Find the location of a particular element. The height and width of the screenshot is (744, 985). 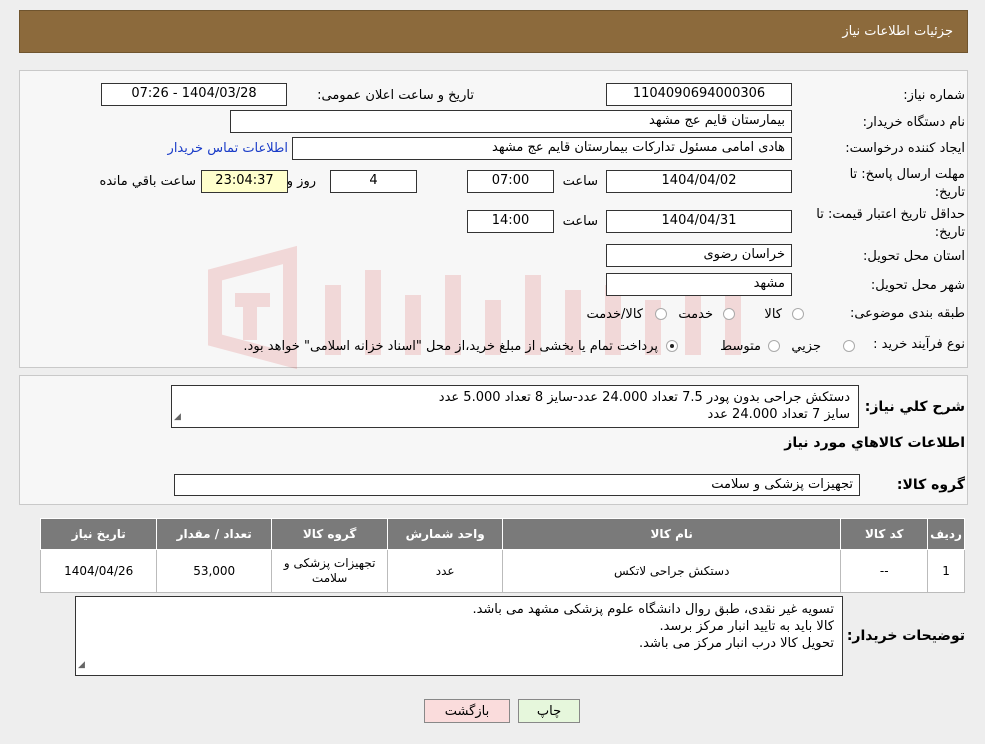

validity-date-field: 1404/04/31 is located at coordinates (699, 221).